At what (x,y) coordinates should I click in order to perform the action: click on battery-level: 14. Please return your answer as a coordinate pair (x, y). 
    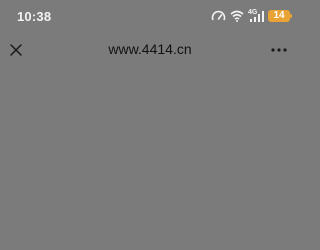
    Looking at the image, I should click on (279, 15).